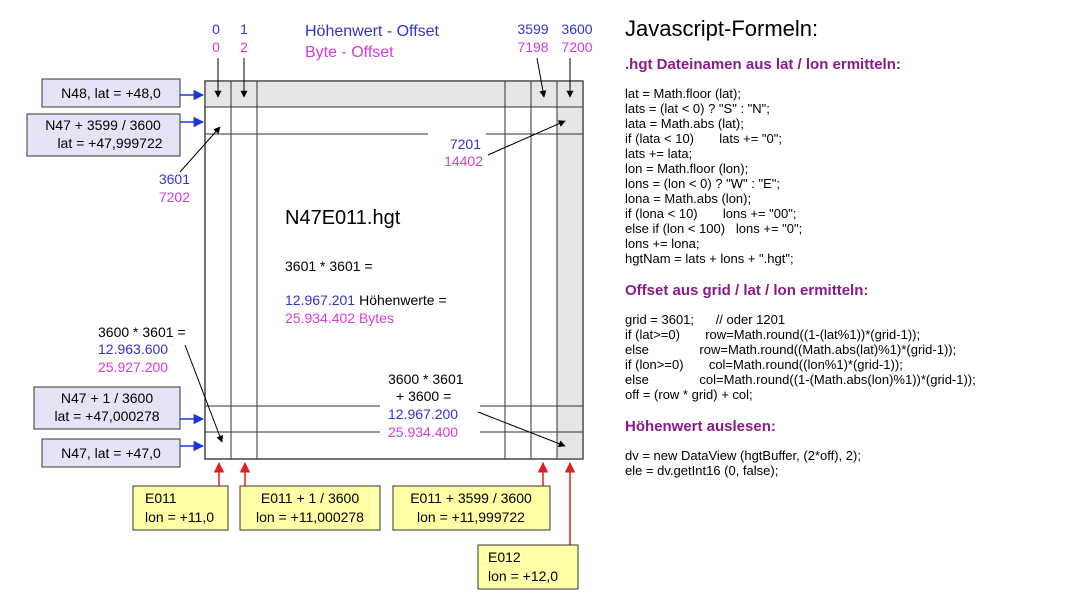 This screenshot has height=604, width=1087. What do you see at coordinates (216, 29) in the screenshot?
I see `top-offset-h0: 0` at bounding box center [216, 29].